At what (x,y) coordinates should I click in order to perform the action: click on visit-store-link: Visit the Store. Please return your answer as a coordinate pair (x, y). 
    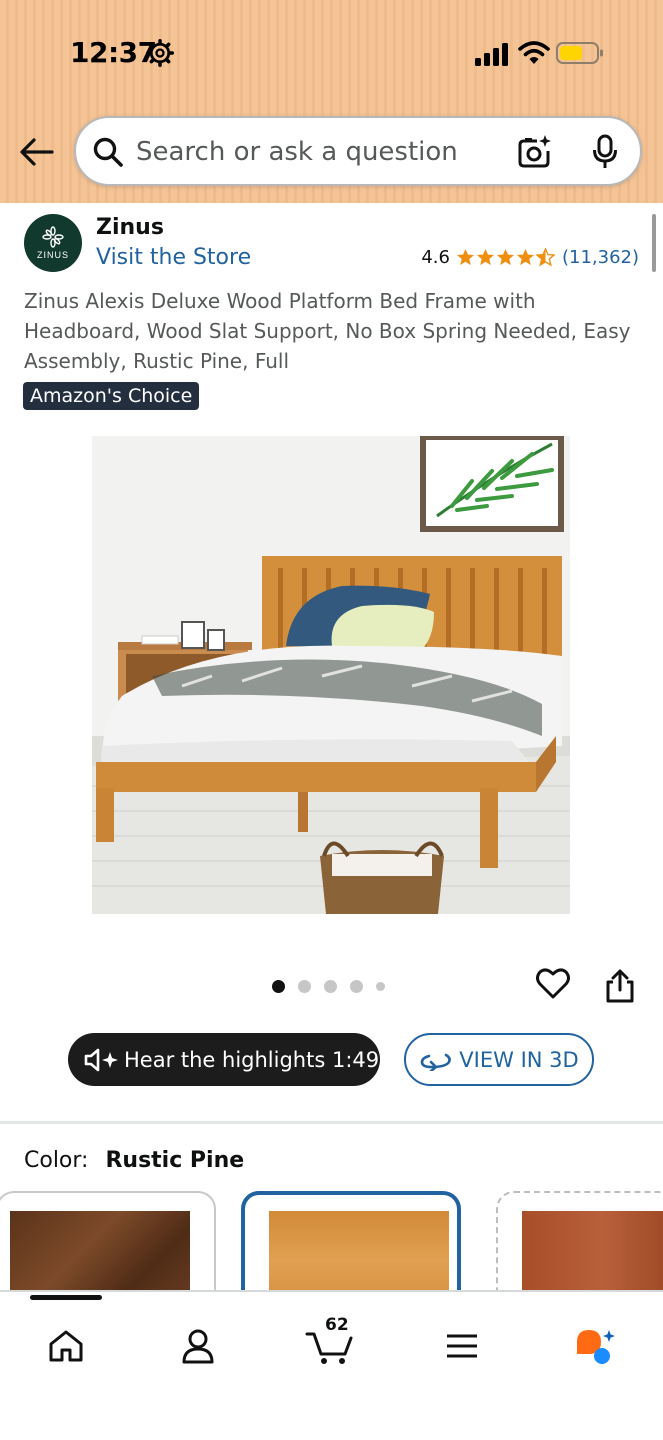
    Looking at the image, I should click on (173, 257).